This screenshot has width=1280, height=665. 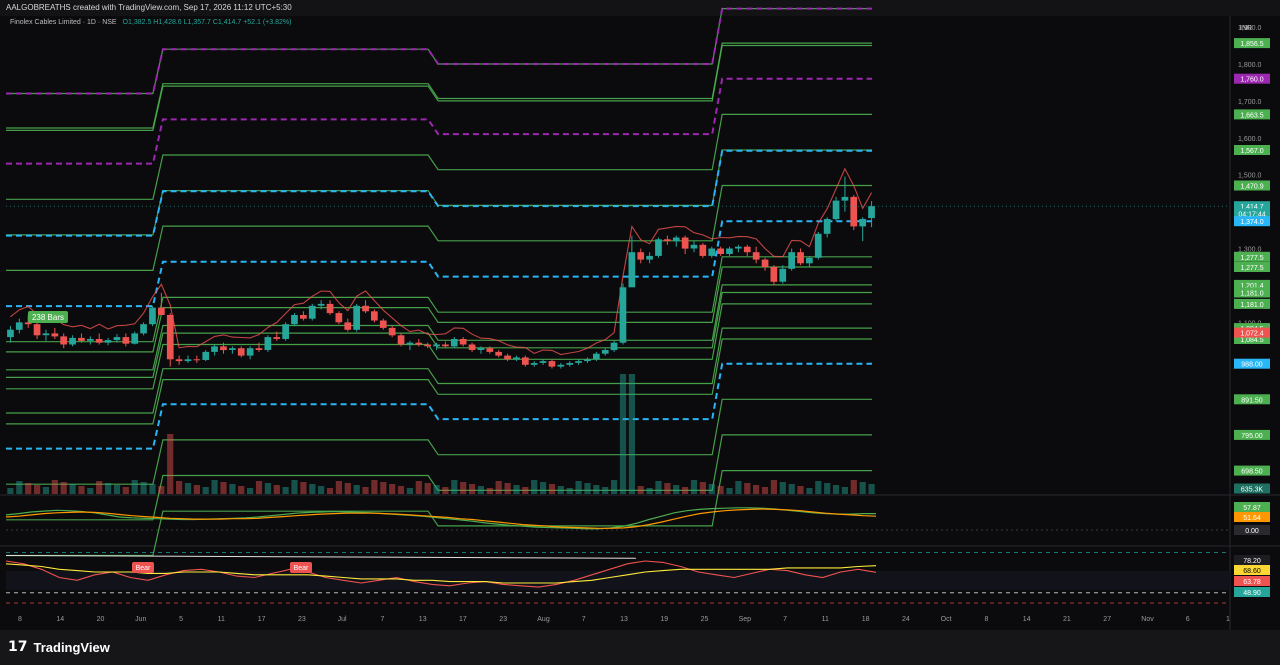 What do you see at coordinates (321, 557) in the screenshot?
I see `rsi-reference-line` at bounding box center [321, 557].